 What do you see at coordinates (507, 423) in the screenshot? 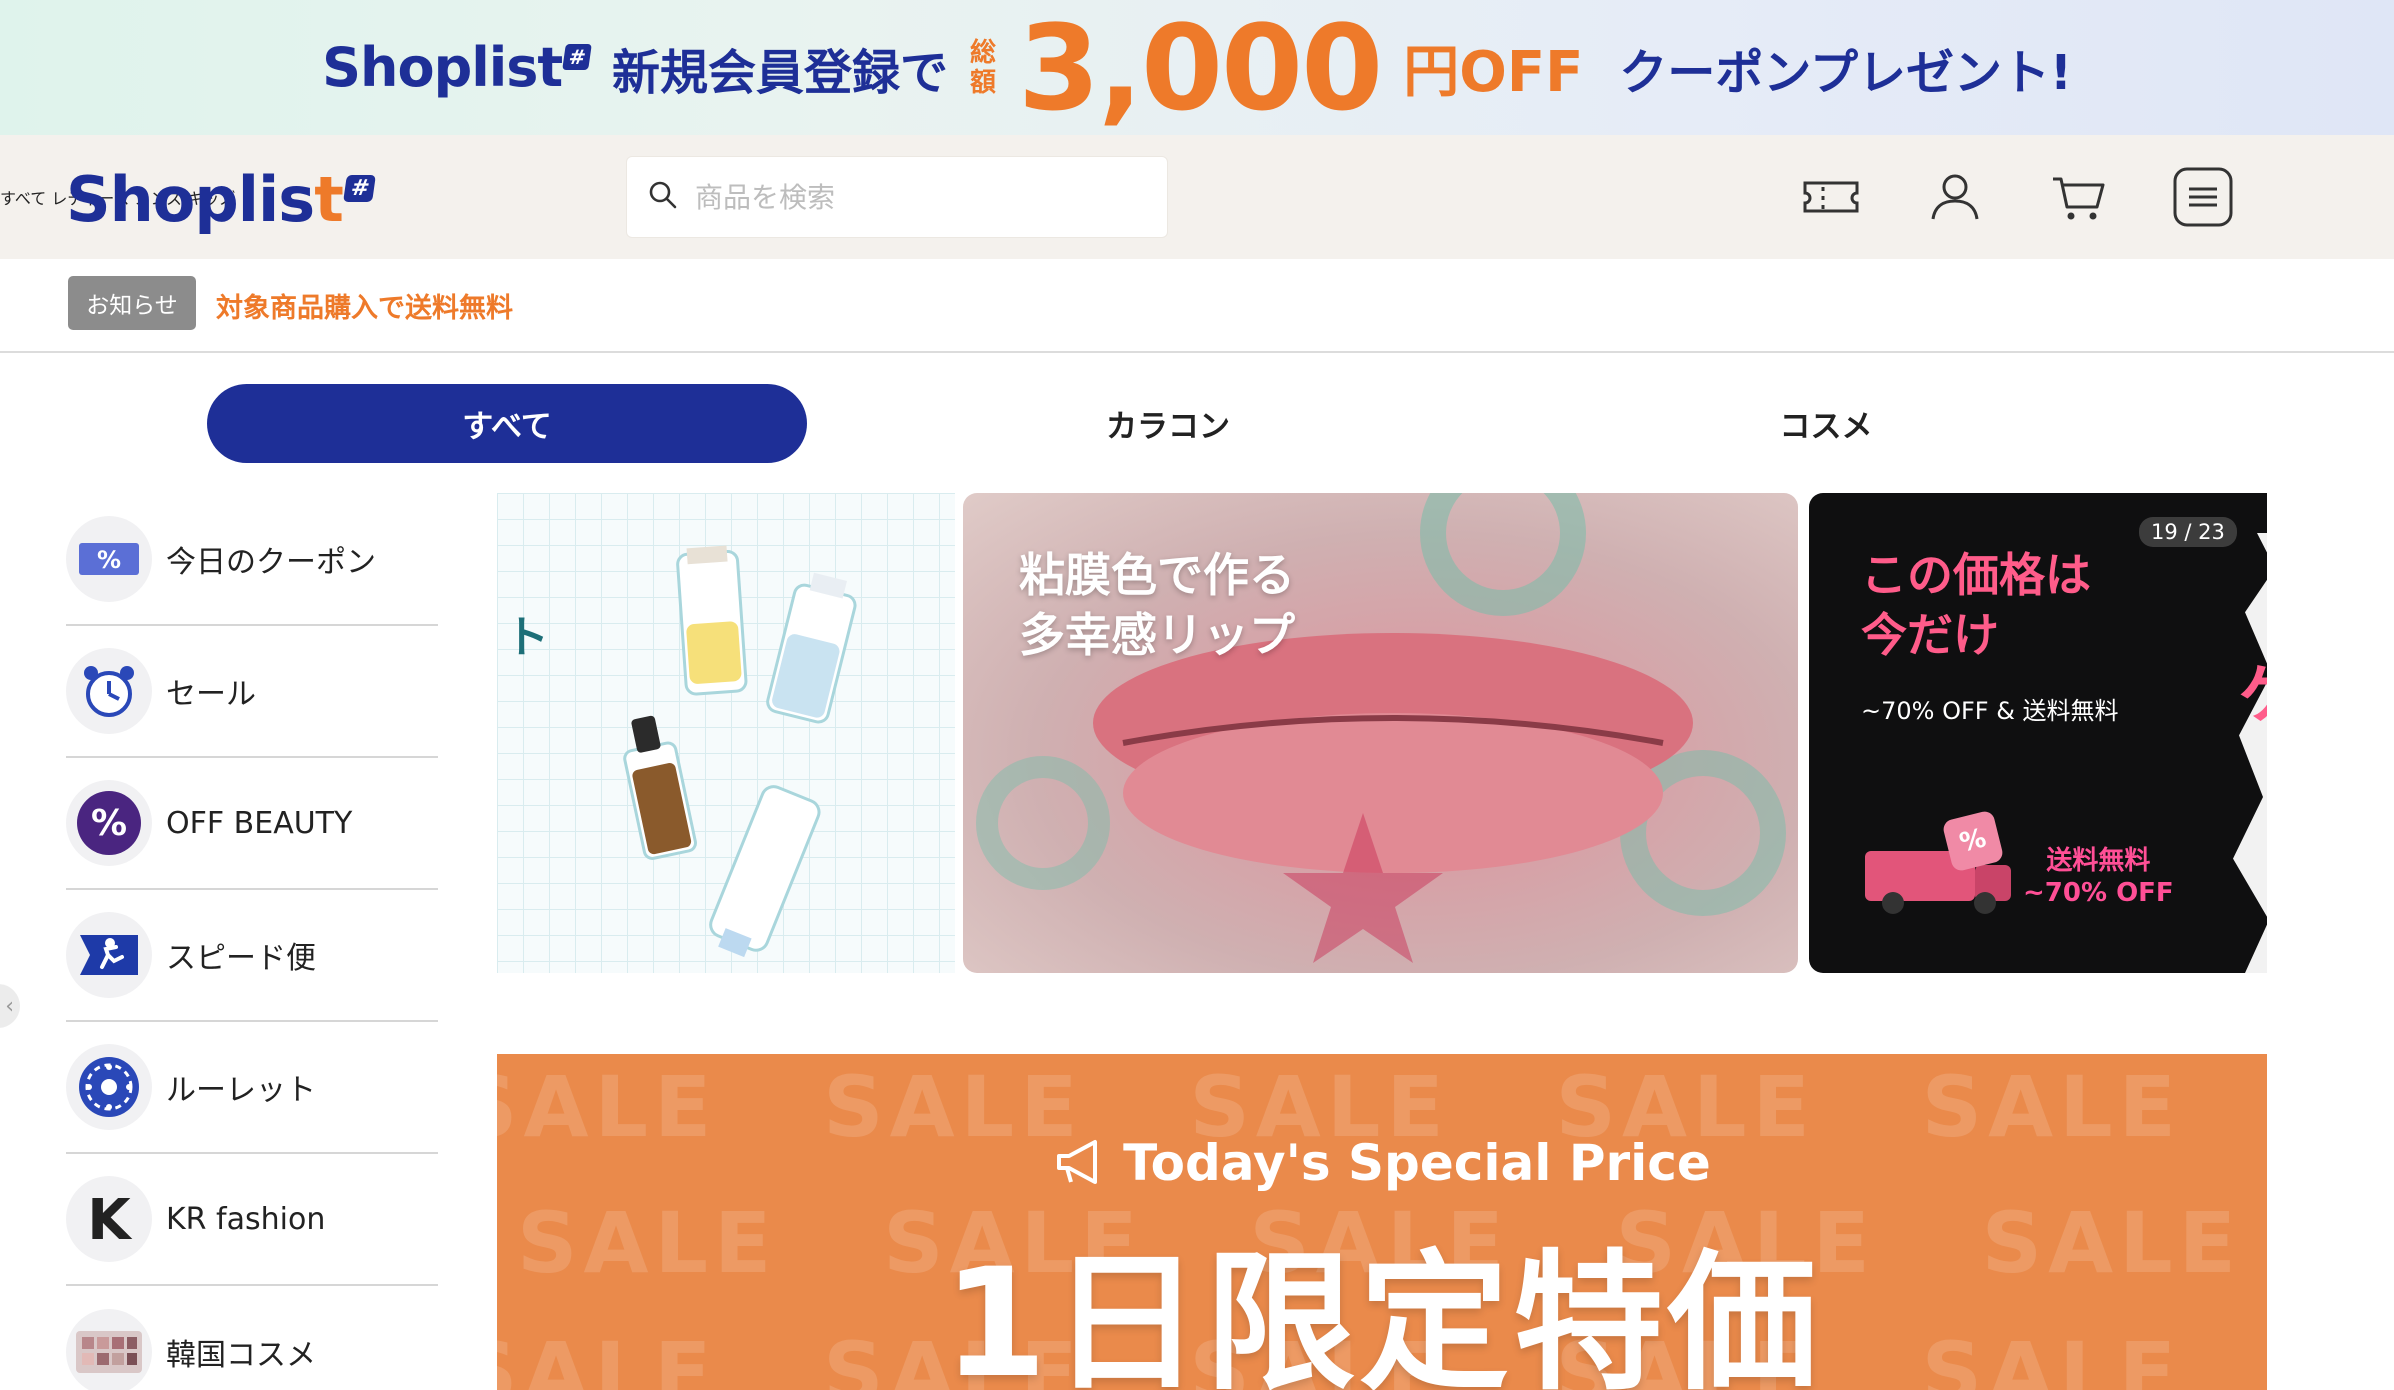
I see `tab-all: すべて` at bounding box center [507, 423].